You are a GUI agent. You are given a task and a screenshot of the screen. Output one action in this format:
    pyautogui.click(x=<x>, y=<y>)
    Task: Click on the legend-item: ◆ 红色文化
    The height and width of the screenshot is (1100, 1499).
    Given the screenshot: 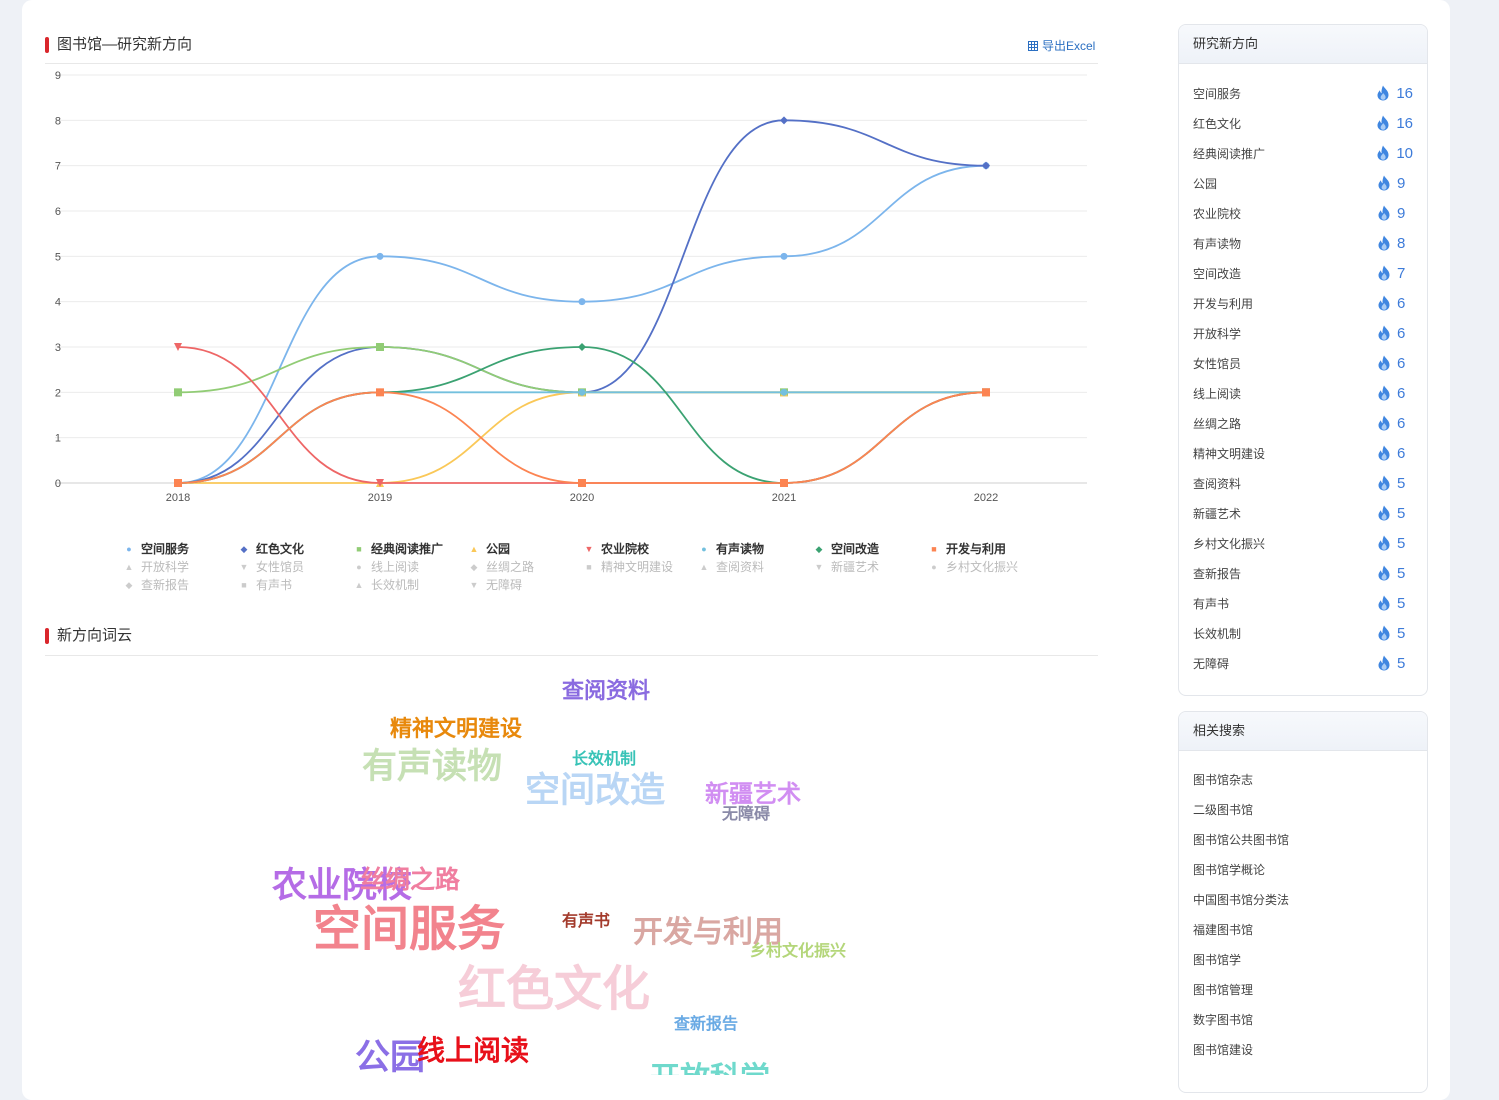 What is the action you would take?
    pyautogui.click(x=294, y=549)
    